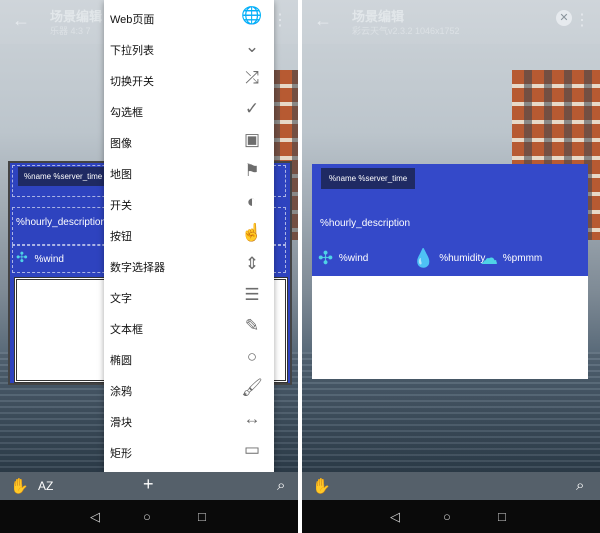  I want to click on widget-white-panel, so click(450, 327).